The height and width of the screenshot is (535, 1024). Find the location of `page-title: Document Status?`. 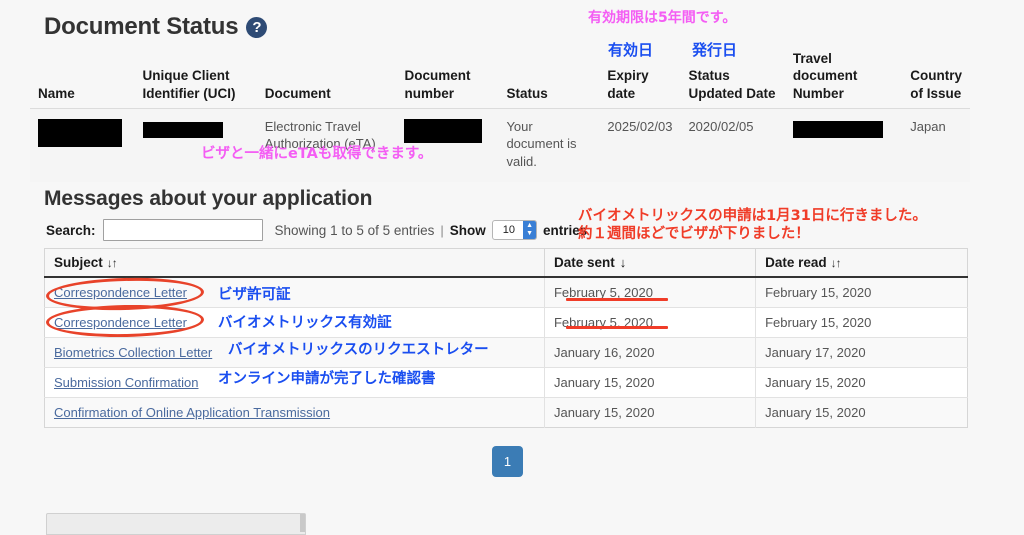

page-title: Document Status? is located at coordinates (156, 27).